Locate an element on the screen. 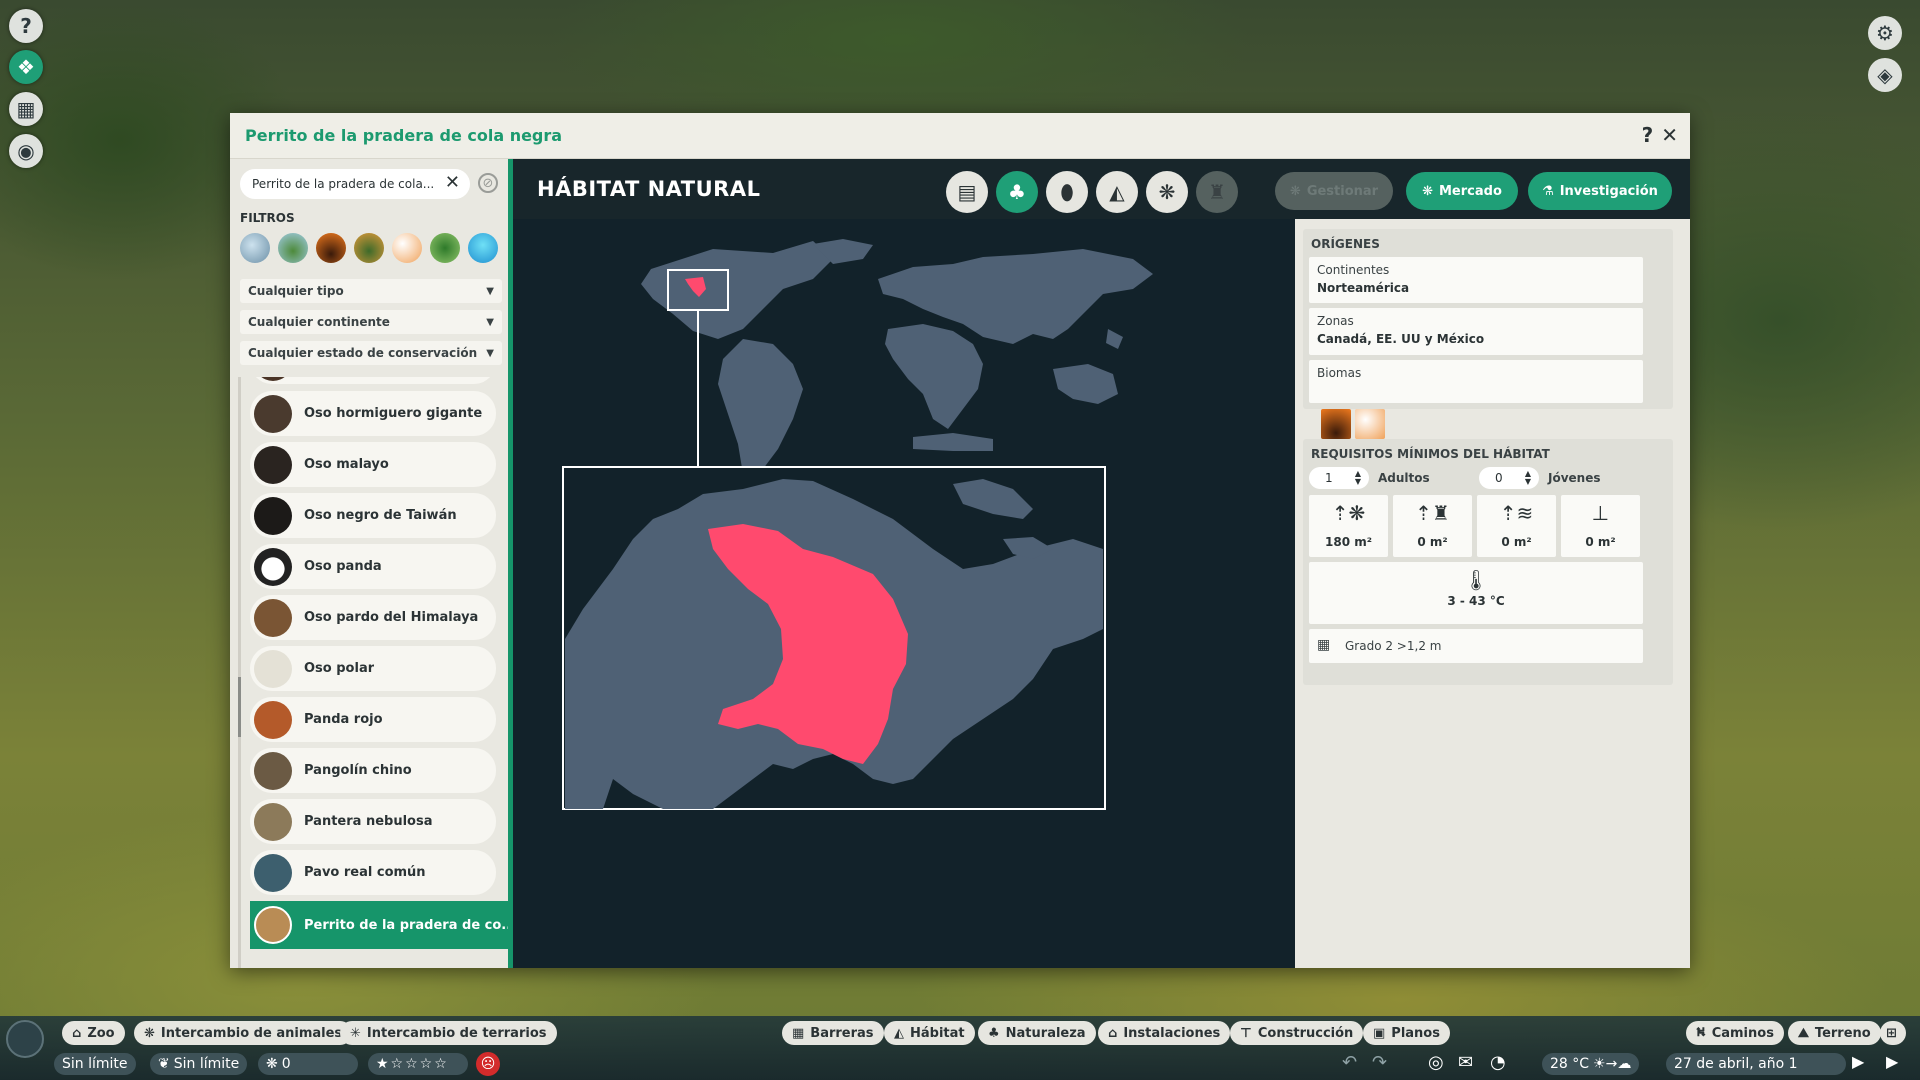 Image resolution: width=1920 pixels, height=1080 pixels. biome-tropical-icon is located at coordinates (445, 248).